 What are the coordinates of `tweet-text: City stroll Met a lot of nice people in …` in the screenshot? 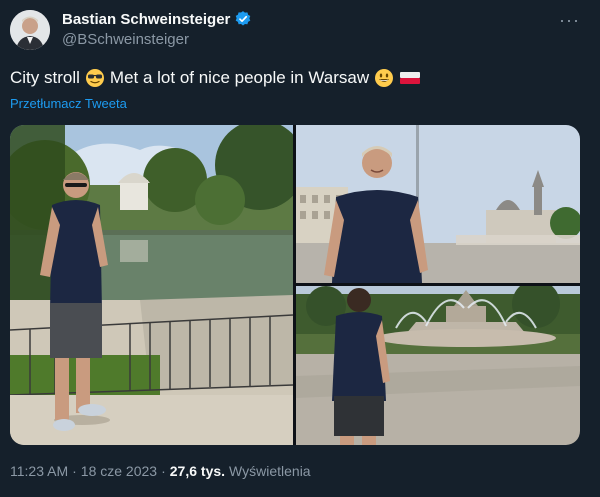 It's located at (215, 78).